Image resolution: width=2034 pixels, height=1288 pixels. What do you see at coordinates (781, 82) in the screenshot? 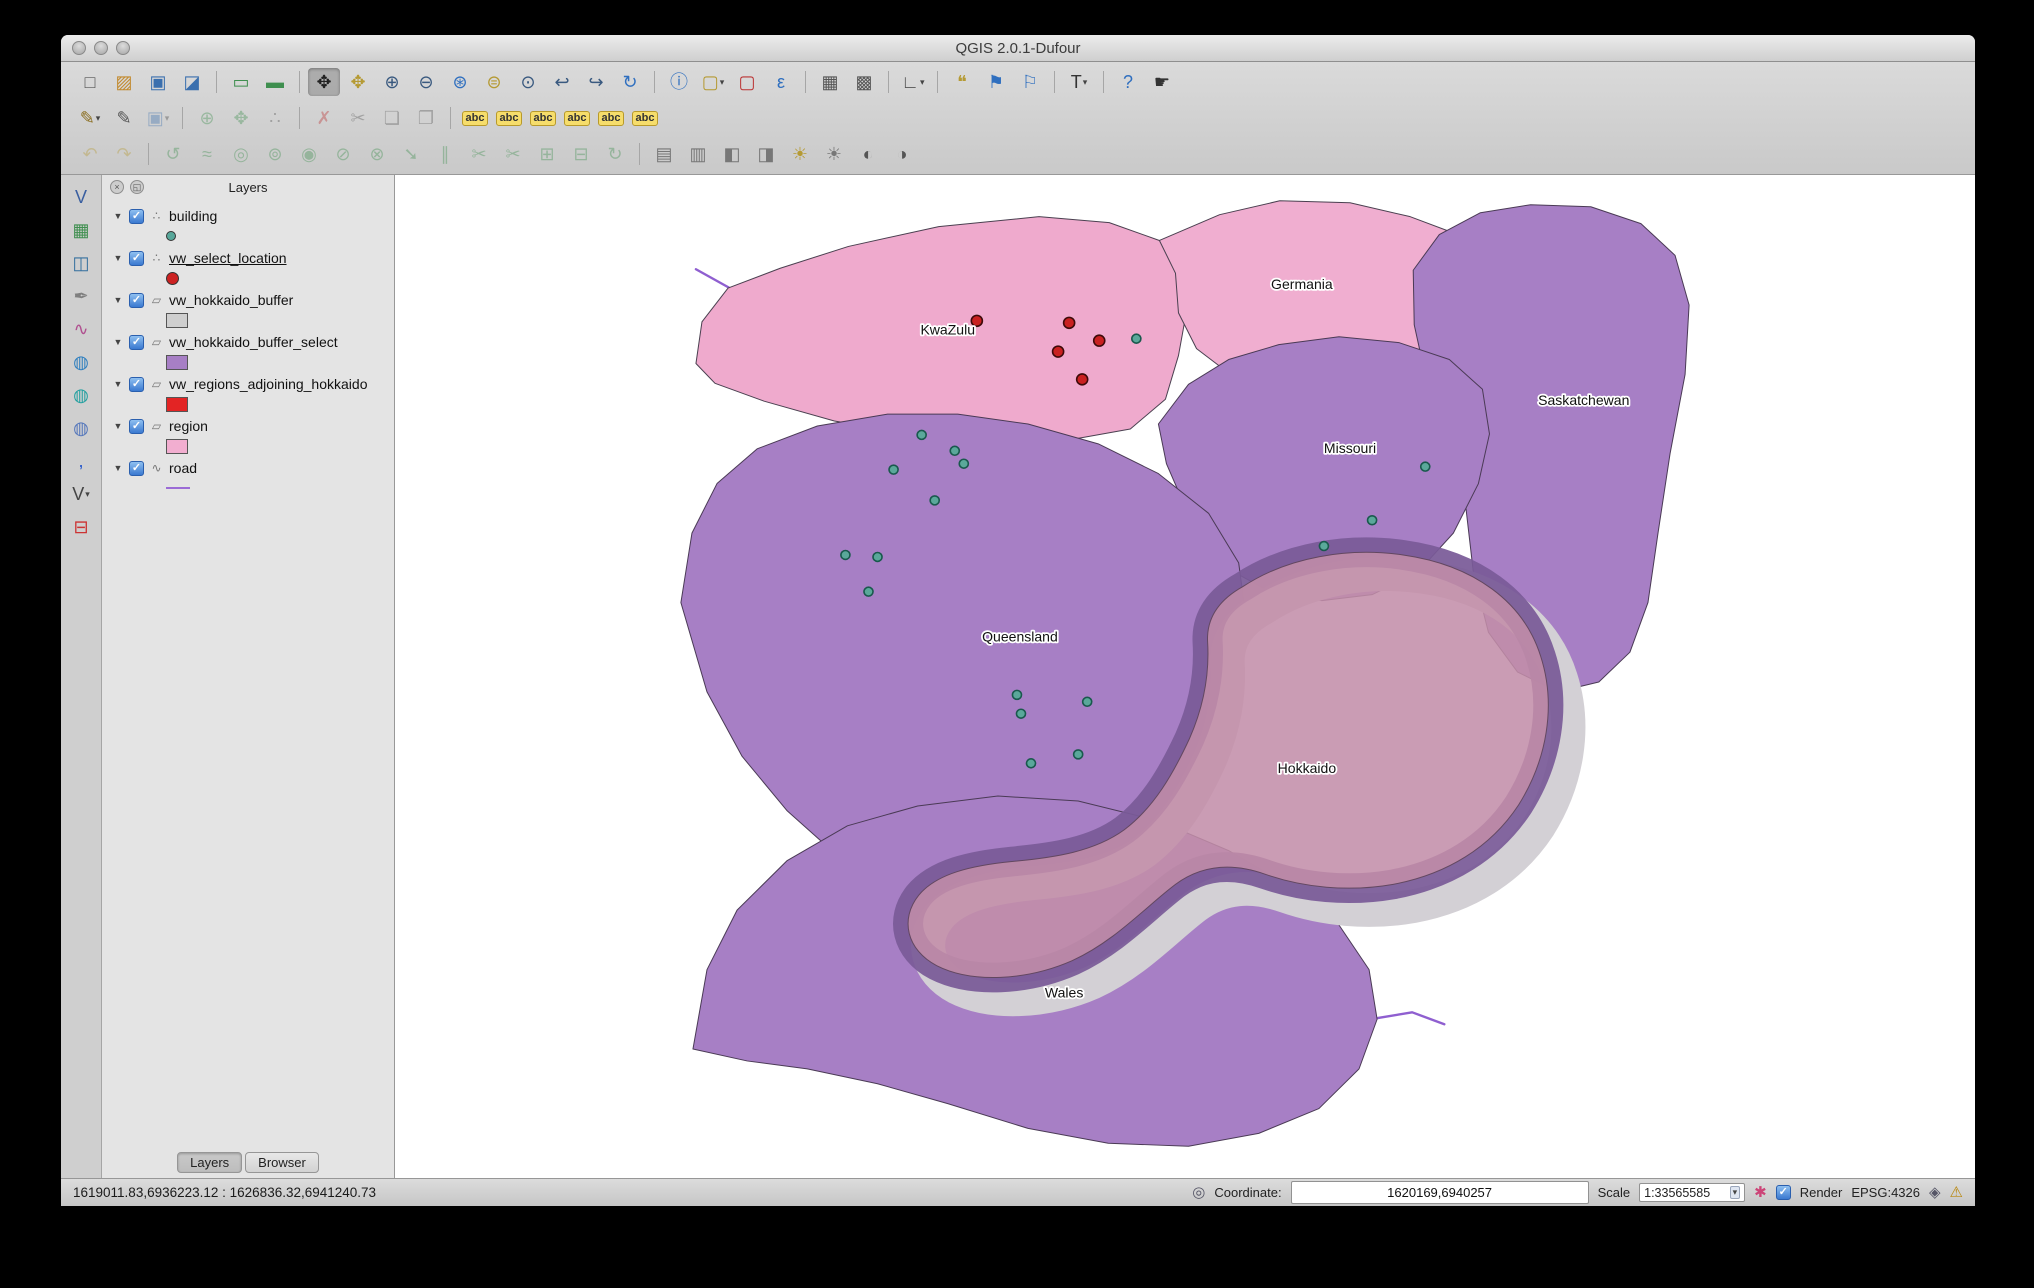
I see `select-by-expression-button: ε` at bounding box center [781, 82].